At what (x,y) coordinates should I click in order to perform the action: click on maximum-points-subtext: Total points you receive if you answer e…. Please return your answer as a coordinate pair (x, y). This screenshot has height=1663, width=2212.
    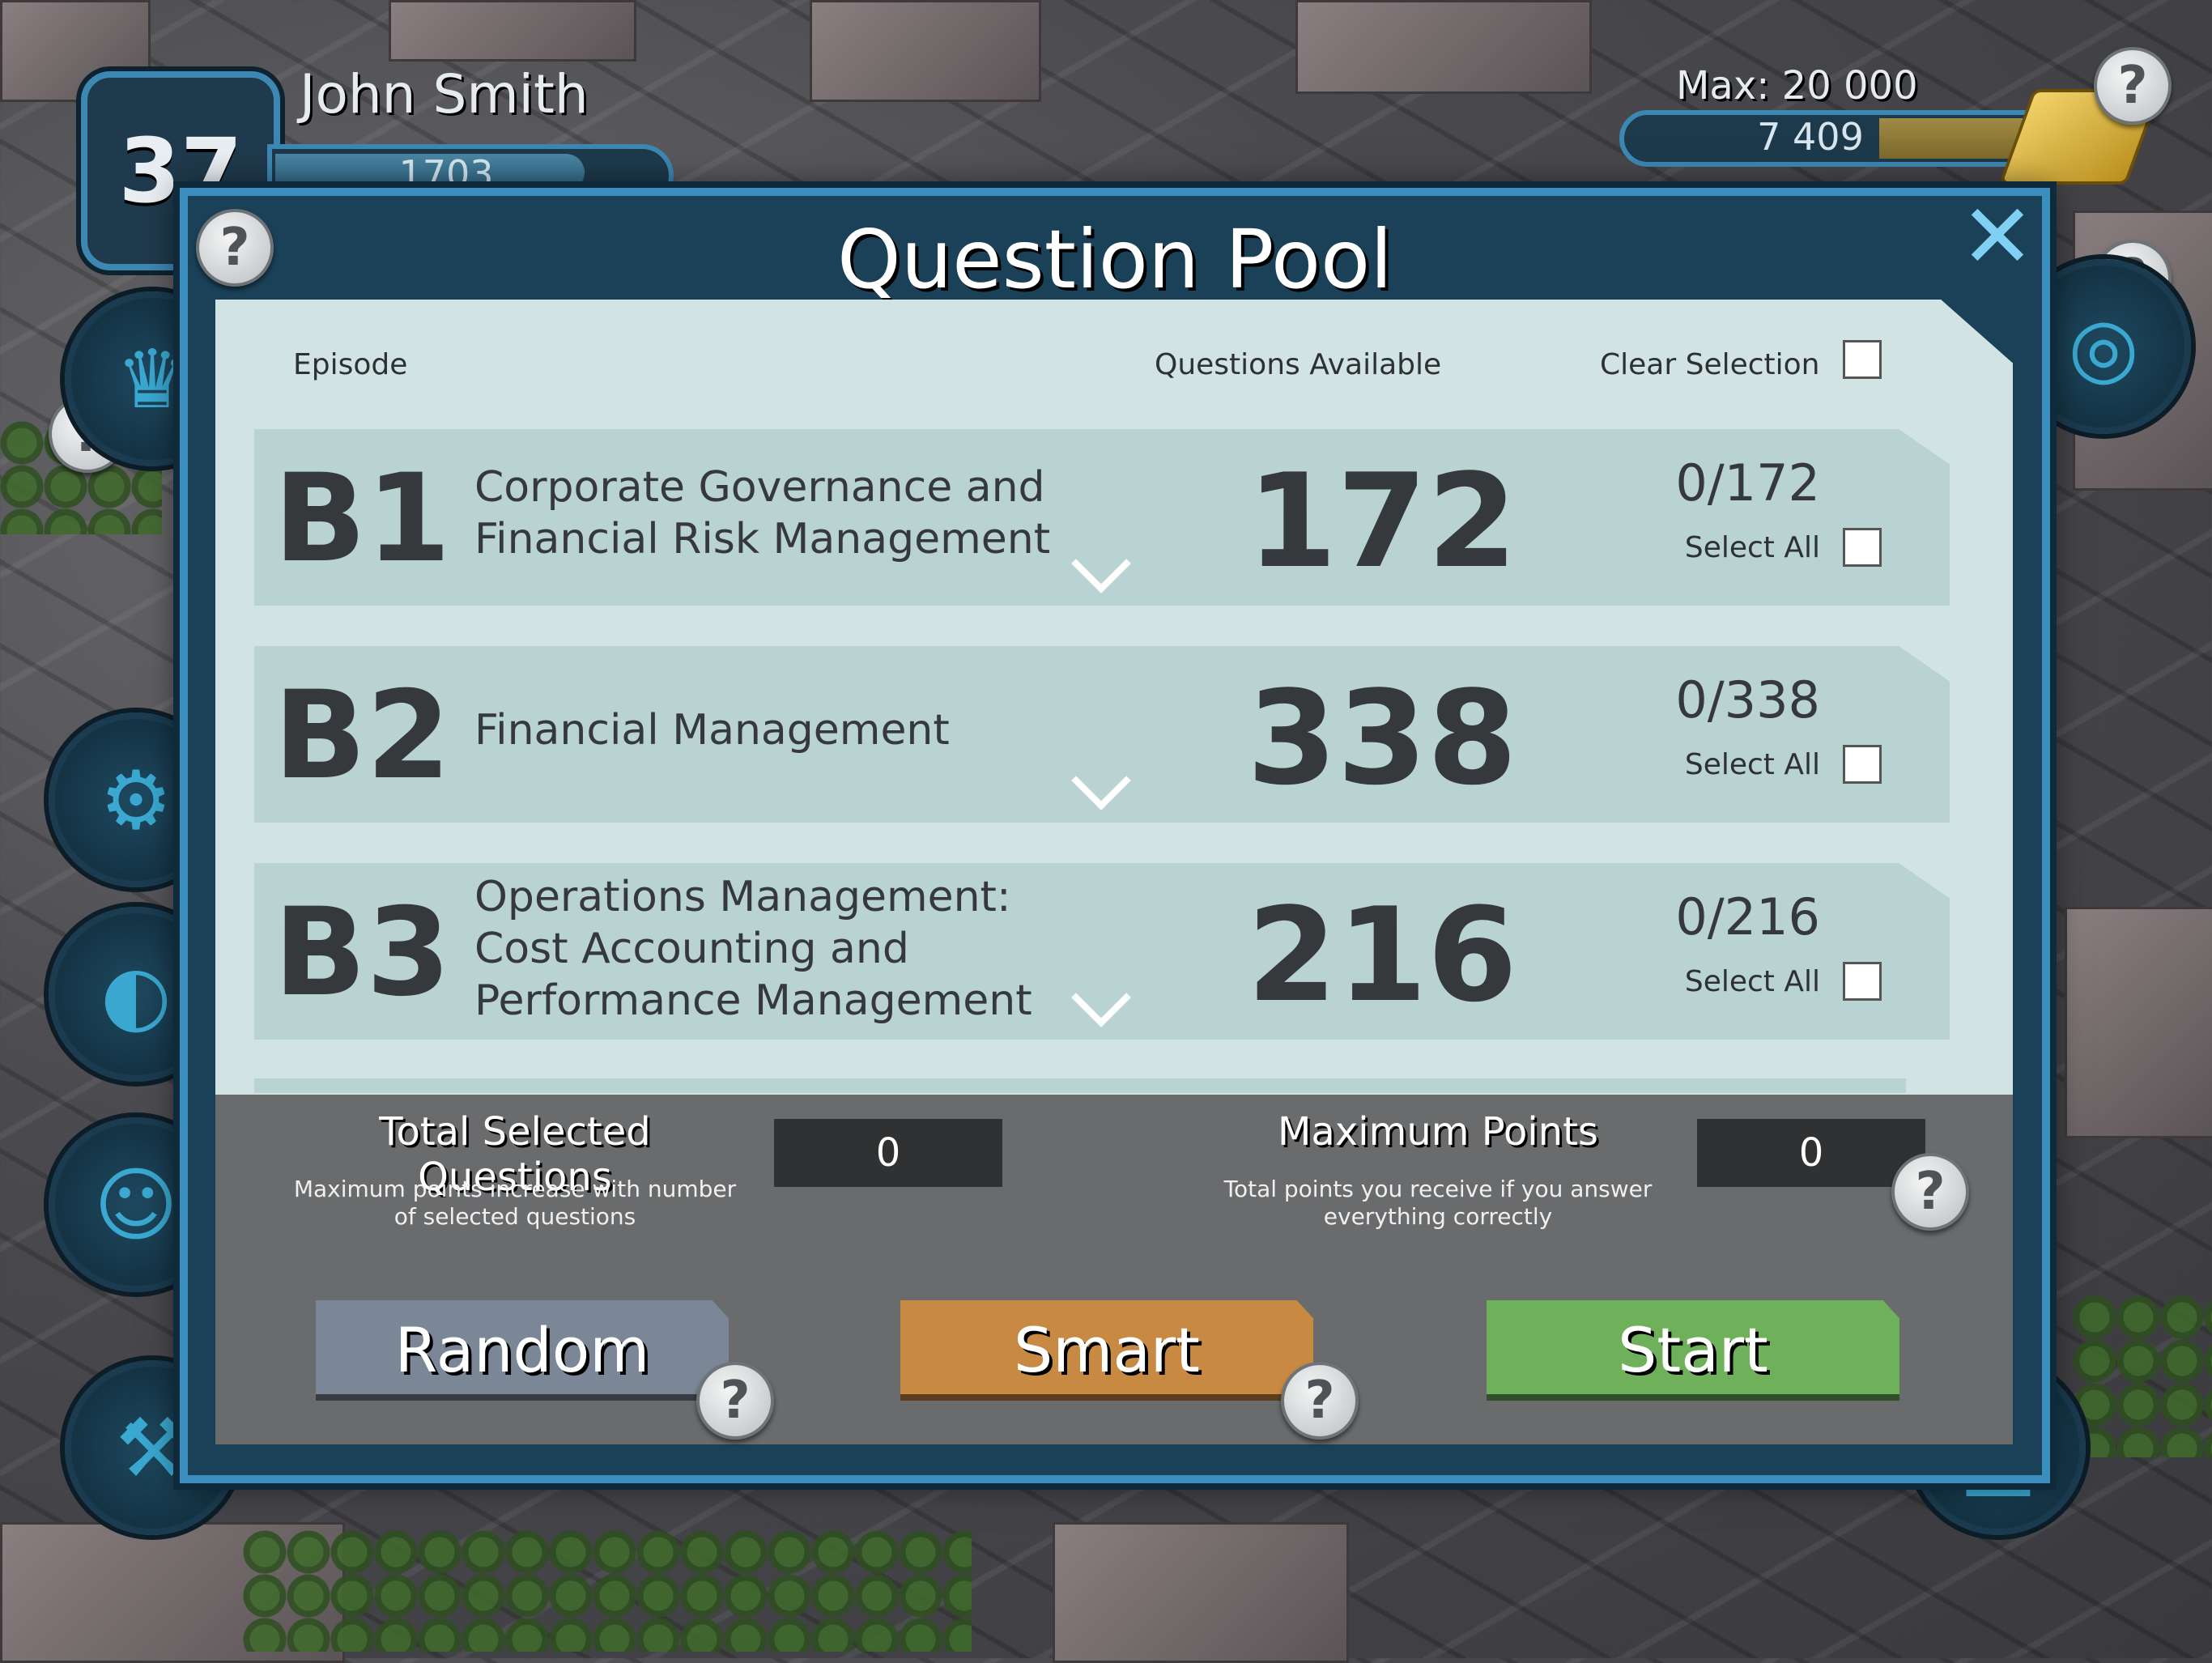
    Looking at the image, I should click on (1438, 1203).